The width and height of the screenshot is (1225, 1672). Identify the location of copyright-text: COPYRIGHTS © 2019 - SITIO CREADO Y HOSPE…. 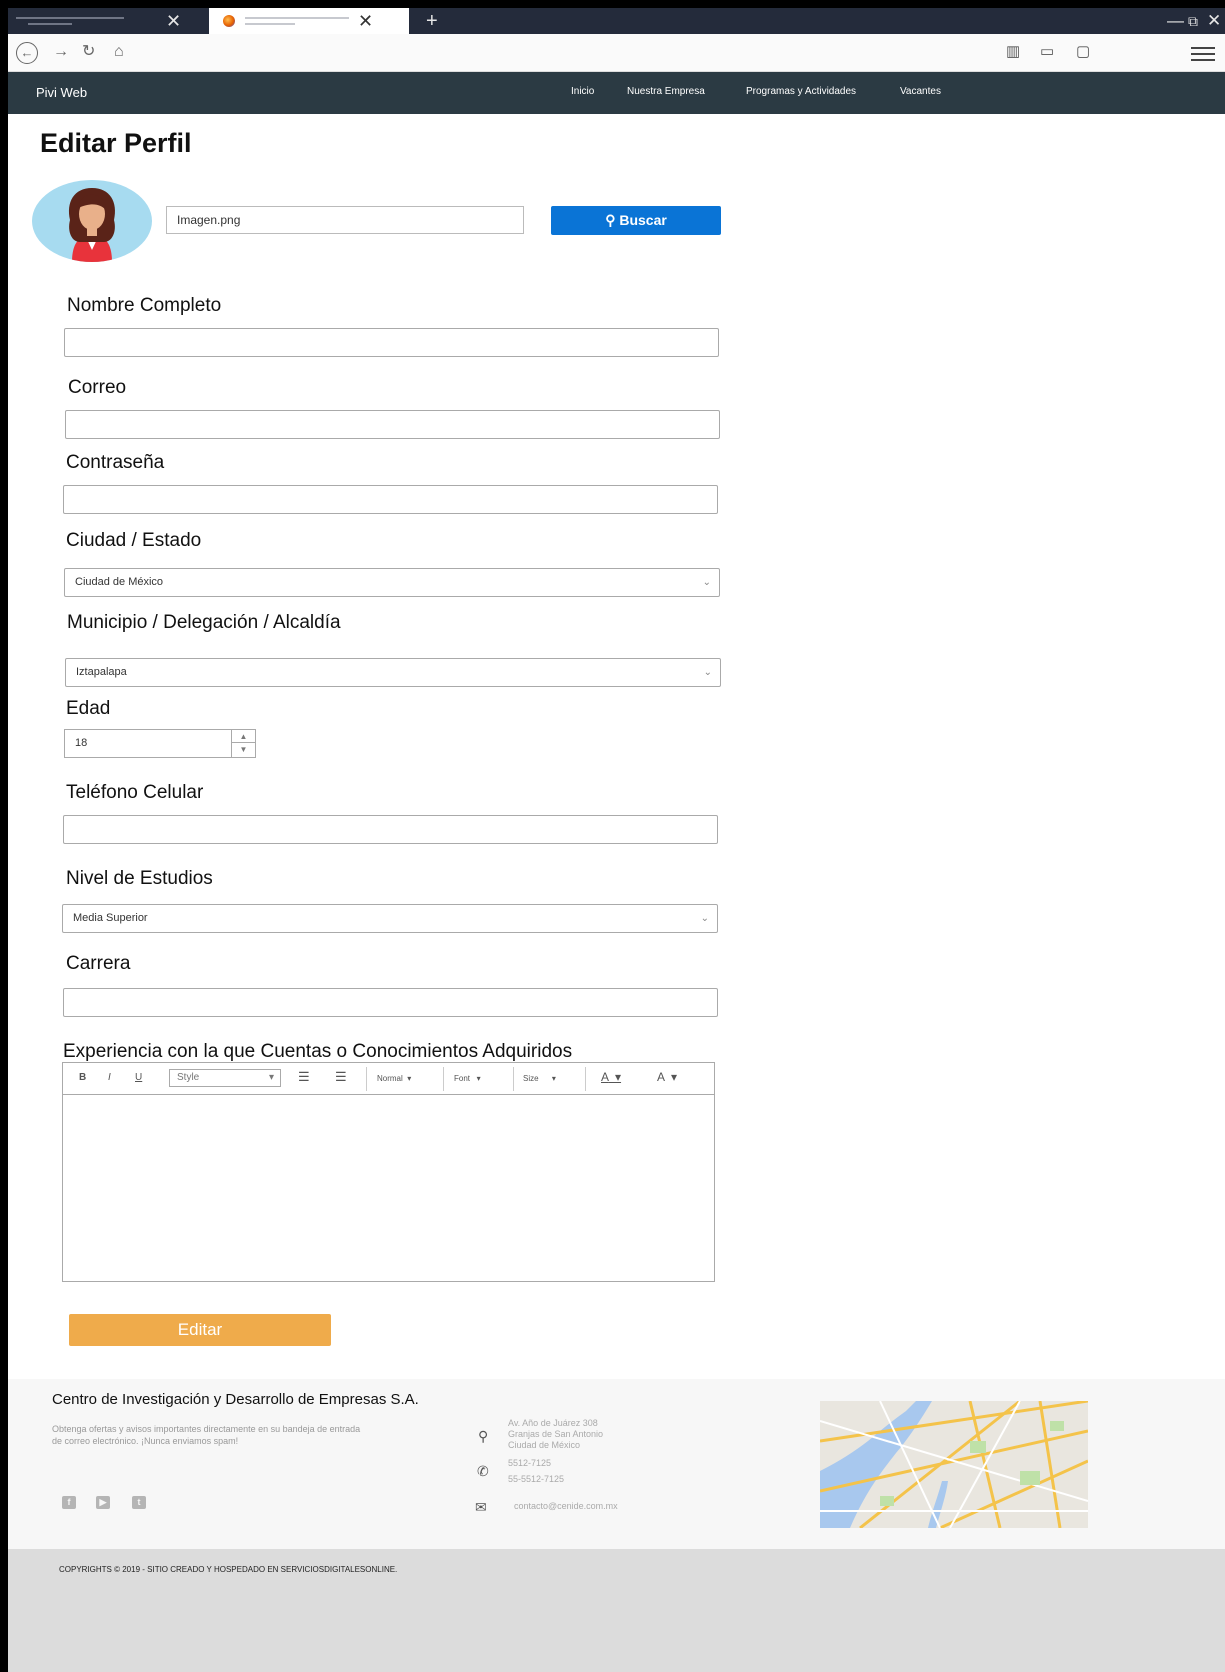
(228, 1569).